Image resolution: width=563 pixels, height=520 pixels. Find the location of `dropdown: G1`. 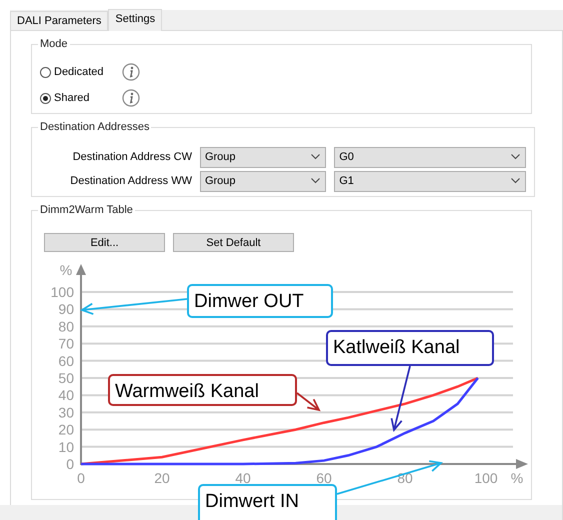

dropdown: G1 is located at coordinates (430, 181).